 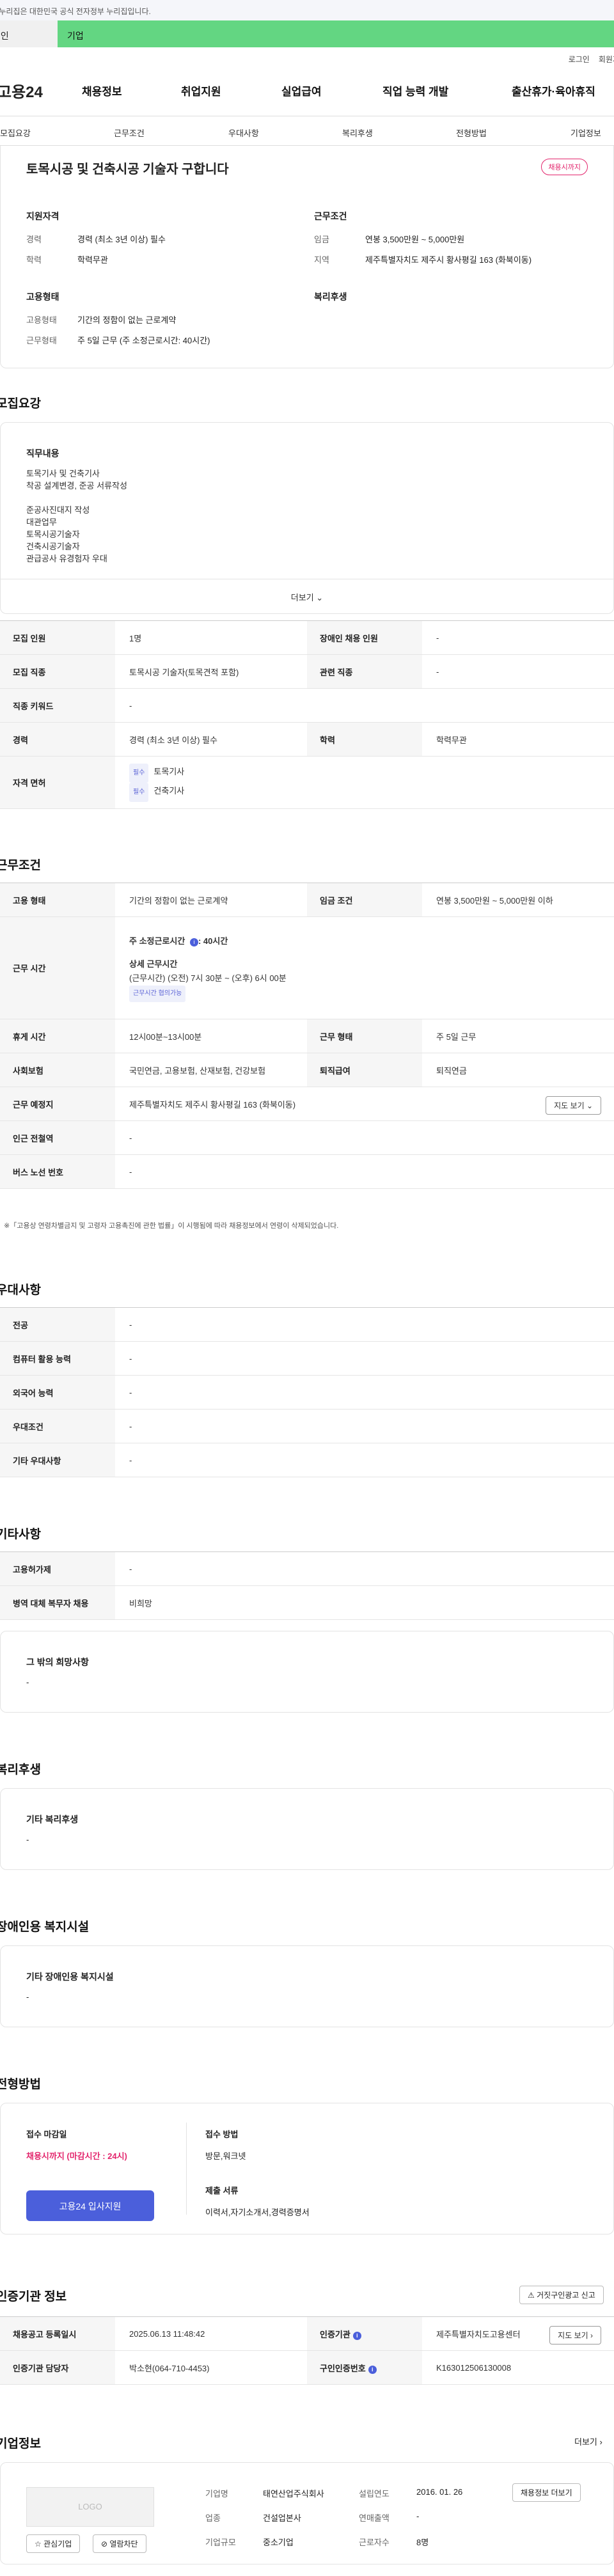 What do you see at coordinates (564, 167) in the screenshot?
I see `deadline-badge: 채용시까지` at bounding box center [564, 167].